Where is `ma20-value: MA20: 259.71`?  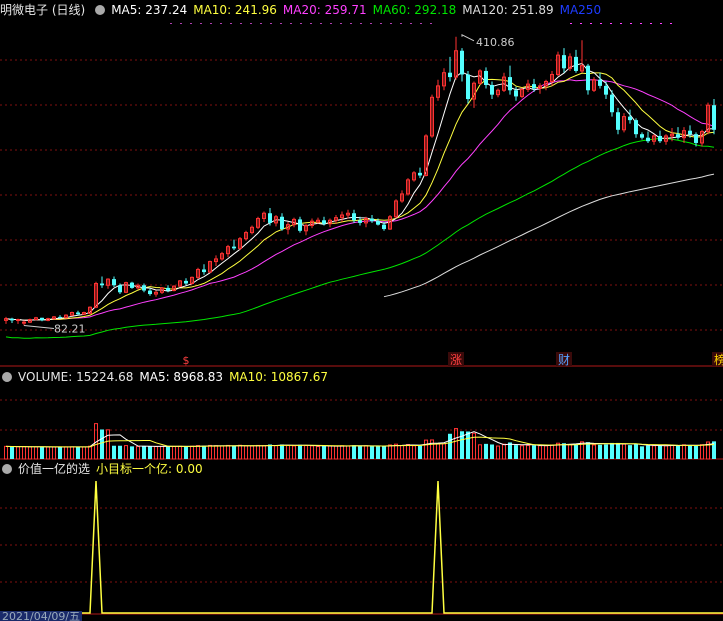
ma20-value: MA20: 259.71 is located at coordinates (324, 10).